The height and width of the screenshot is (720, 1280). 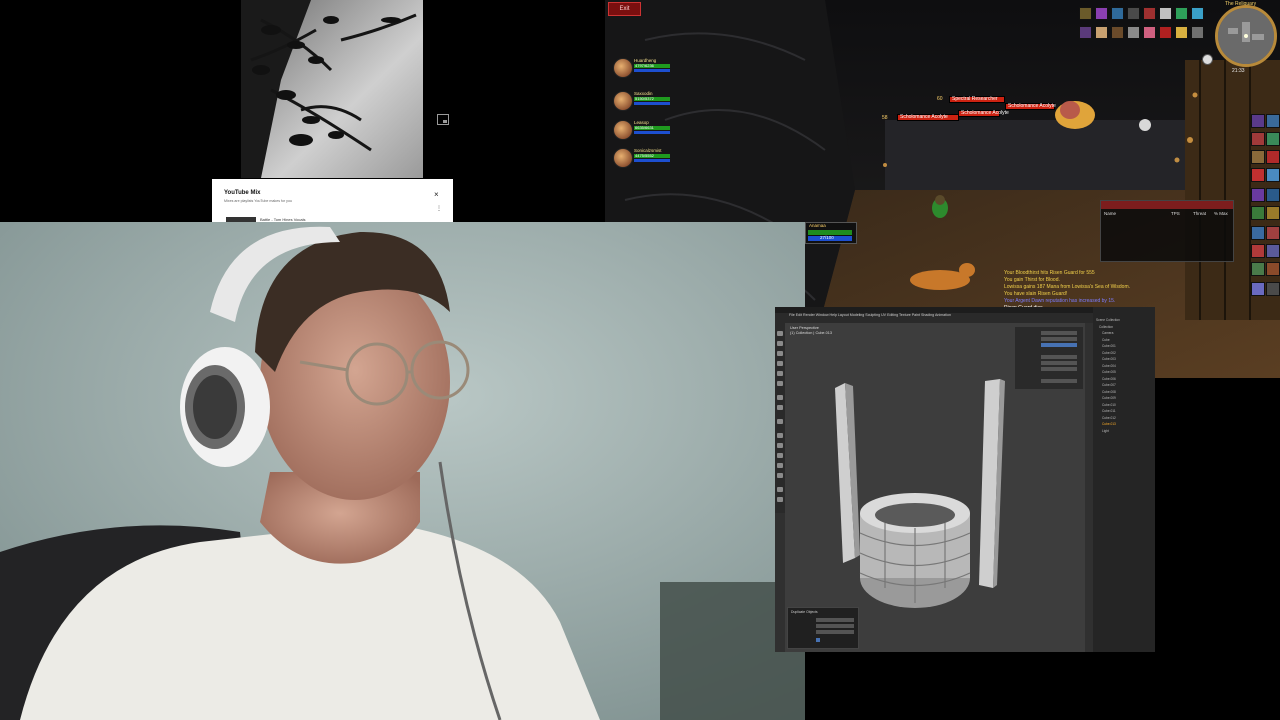 I want to click on combat-log-line: You have slain Risen Guard!, so click(x=1036, y=294).